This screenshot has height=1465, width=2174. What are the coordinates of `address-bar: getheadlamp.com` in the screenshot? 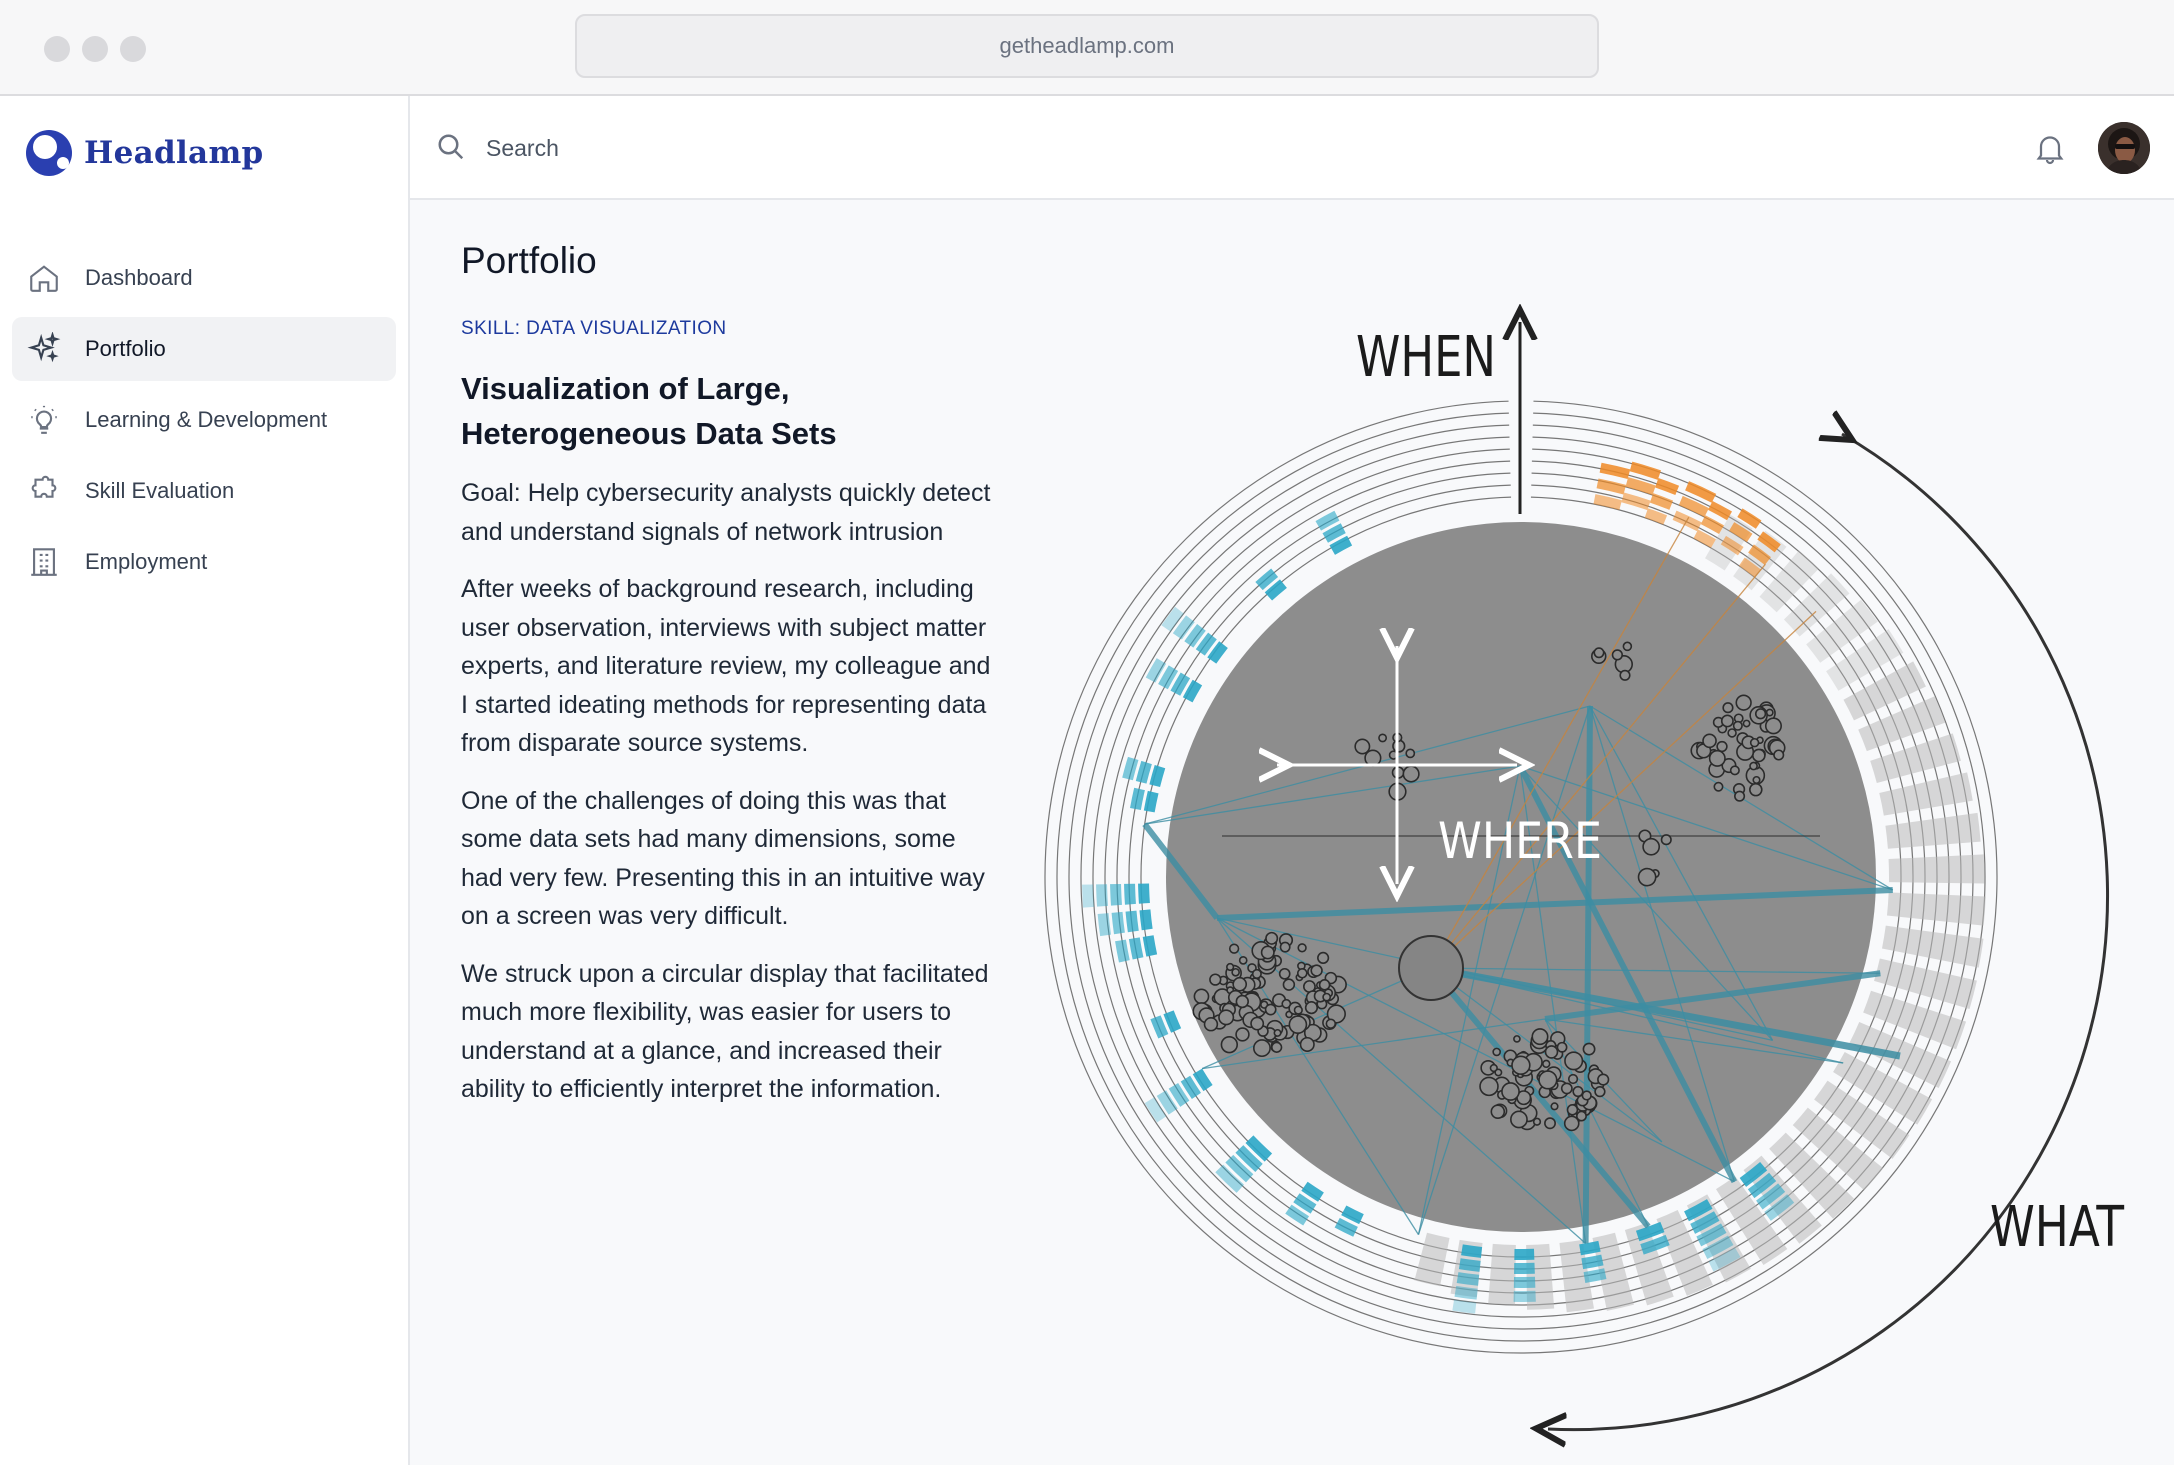 It's located at (1087, 46).